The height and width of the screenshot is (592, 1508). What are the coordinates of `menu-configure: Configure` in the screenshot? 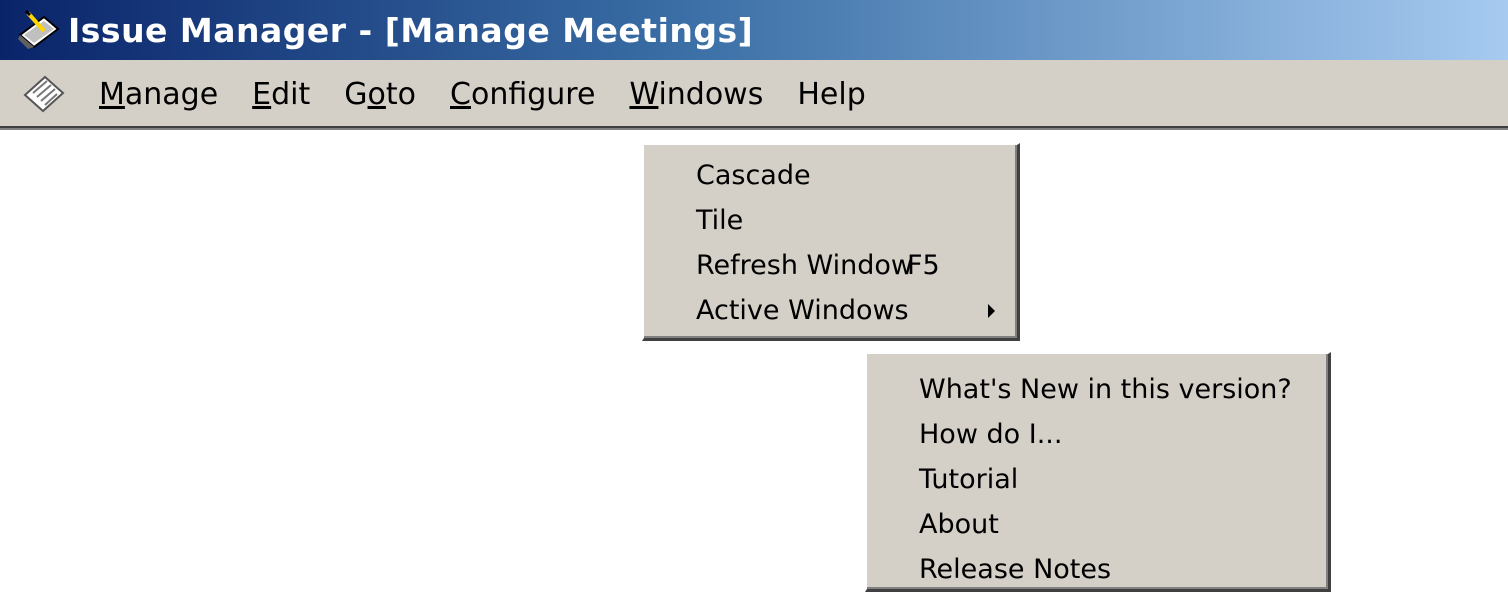 It's located at (522, 94).